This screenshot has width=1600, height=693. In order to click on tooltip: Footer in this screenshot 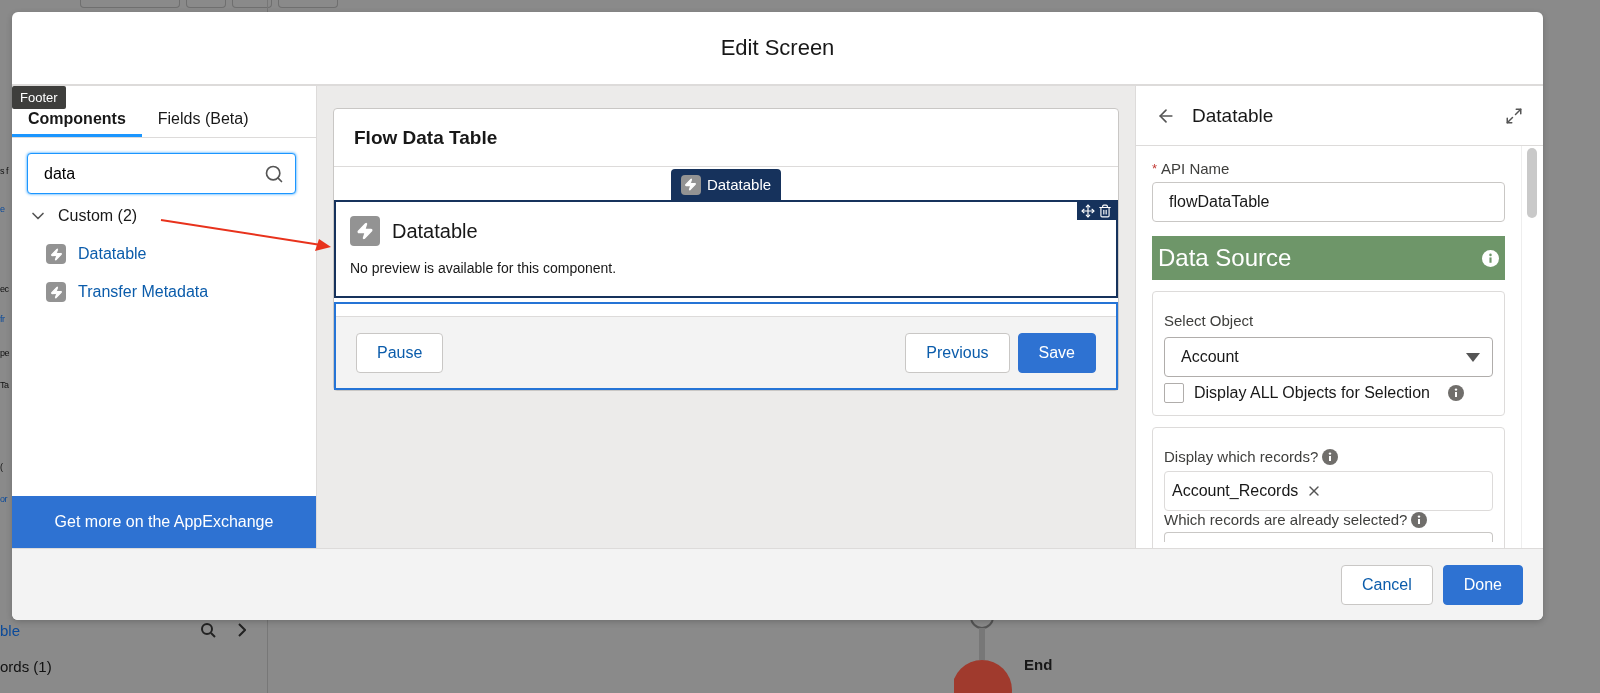, I will do `click(39, 97)`.